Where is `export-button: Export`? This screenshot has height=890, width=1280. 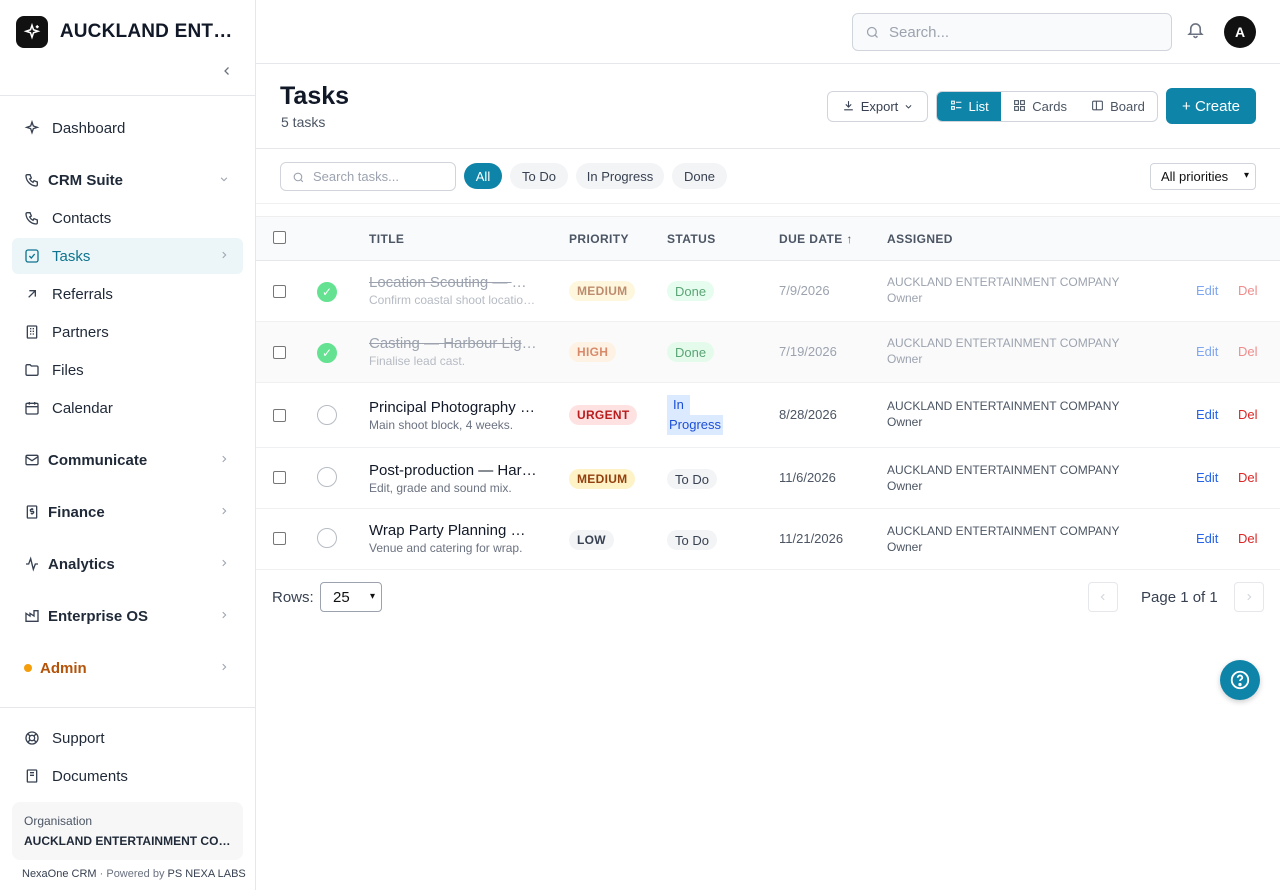
export-button: Export is located at coordinates (877, 106).